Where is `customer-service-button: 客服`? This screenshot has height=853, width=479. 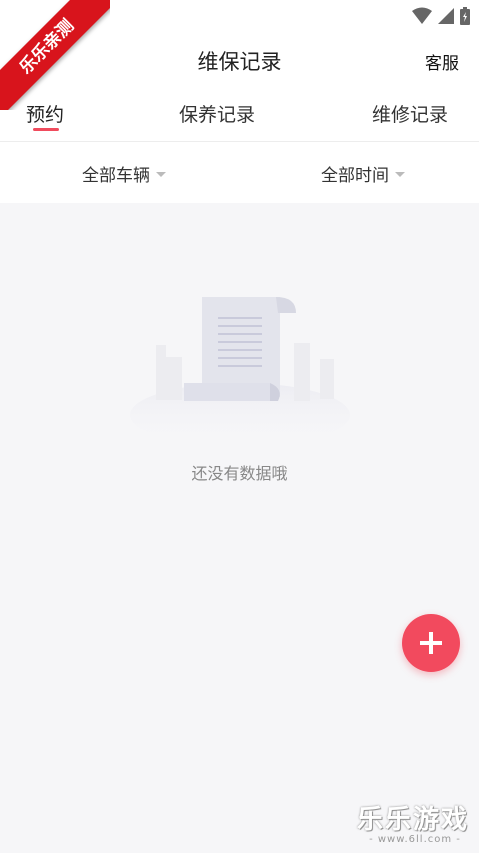 customer-service-button: 客服 is located at coordinates (442, 61).